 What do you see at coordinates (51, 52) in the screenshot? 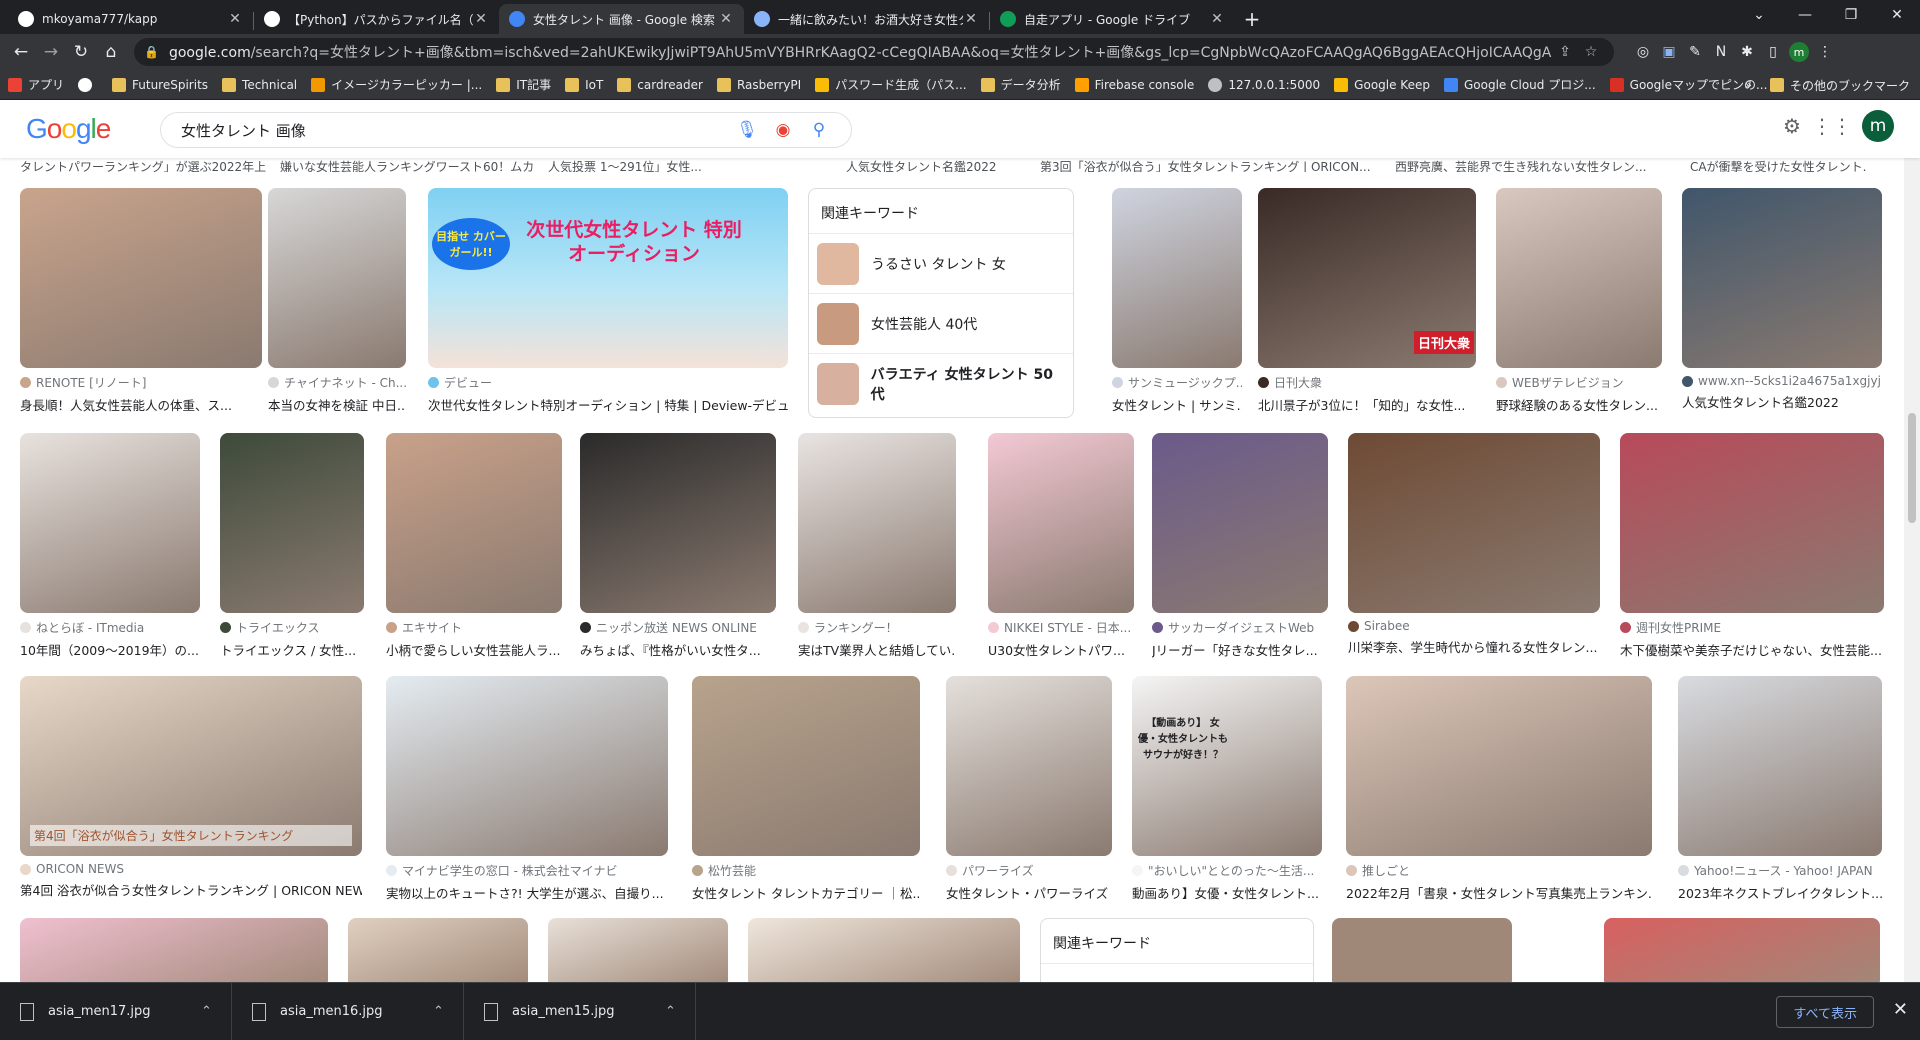
I see `forward-button: →` at bounding box center [51, 52].